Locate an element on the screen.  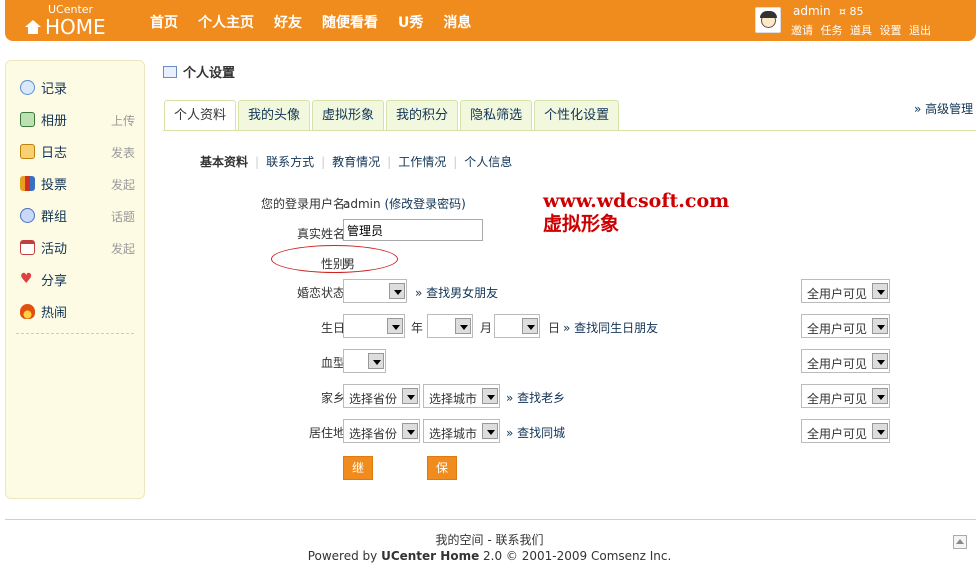
advanced-manage-link: » 高级管理 is located at coordinates (943, 108).